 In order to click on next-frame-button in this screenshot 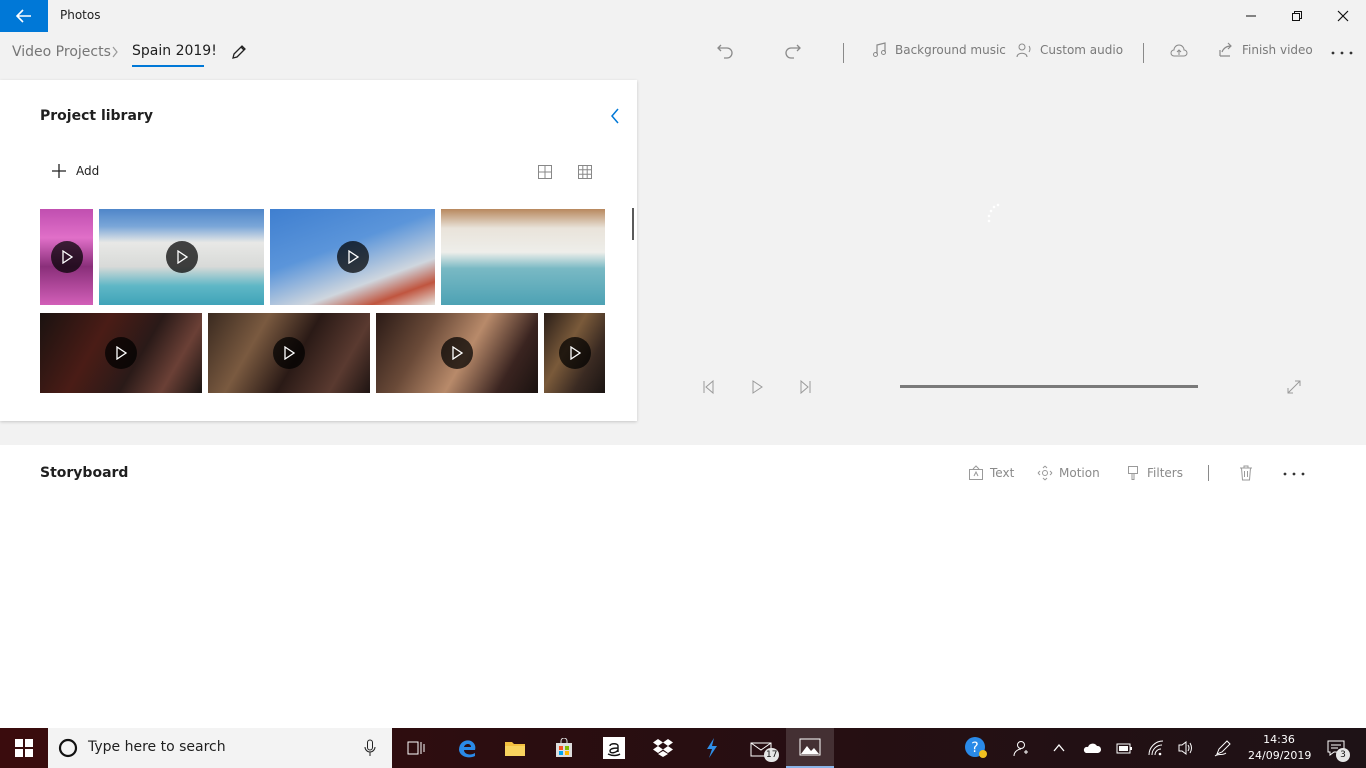, I will do `click(805, 389)`.